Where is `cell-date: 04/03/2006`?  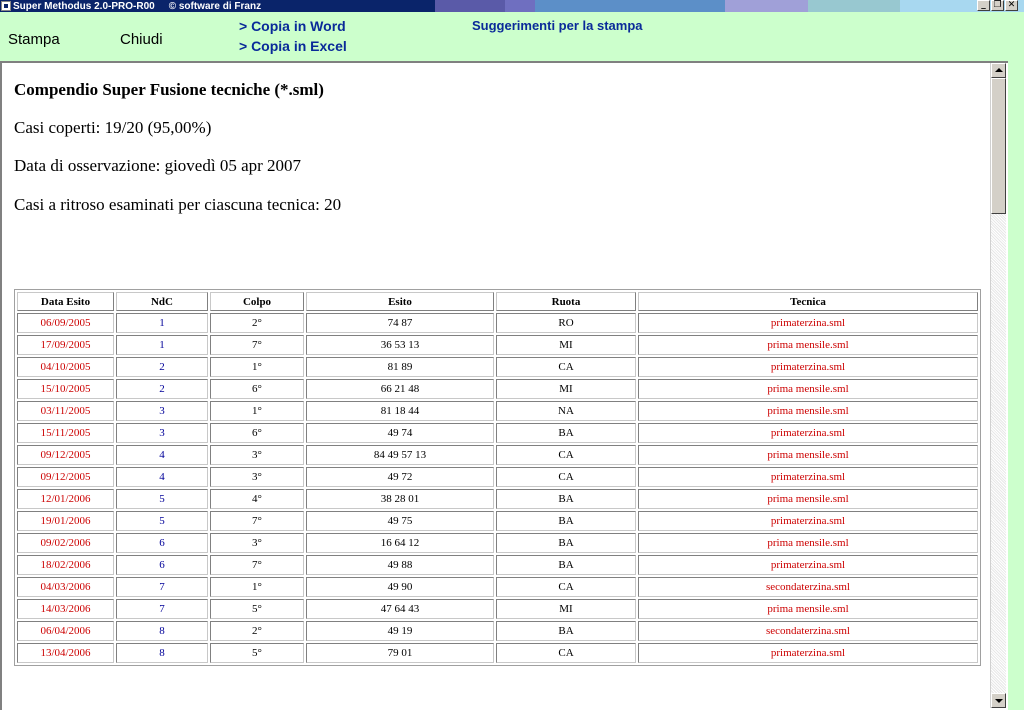
cell-date: 04/03/2006 is located at coordinates (65, 587).